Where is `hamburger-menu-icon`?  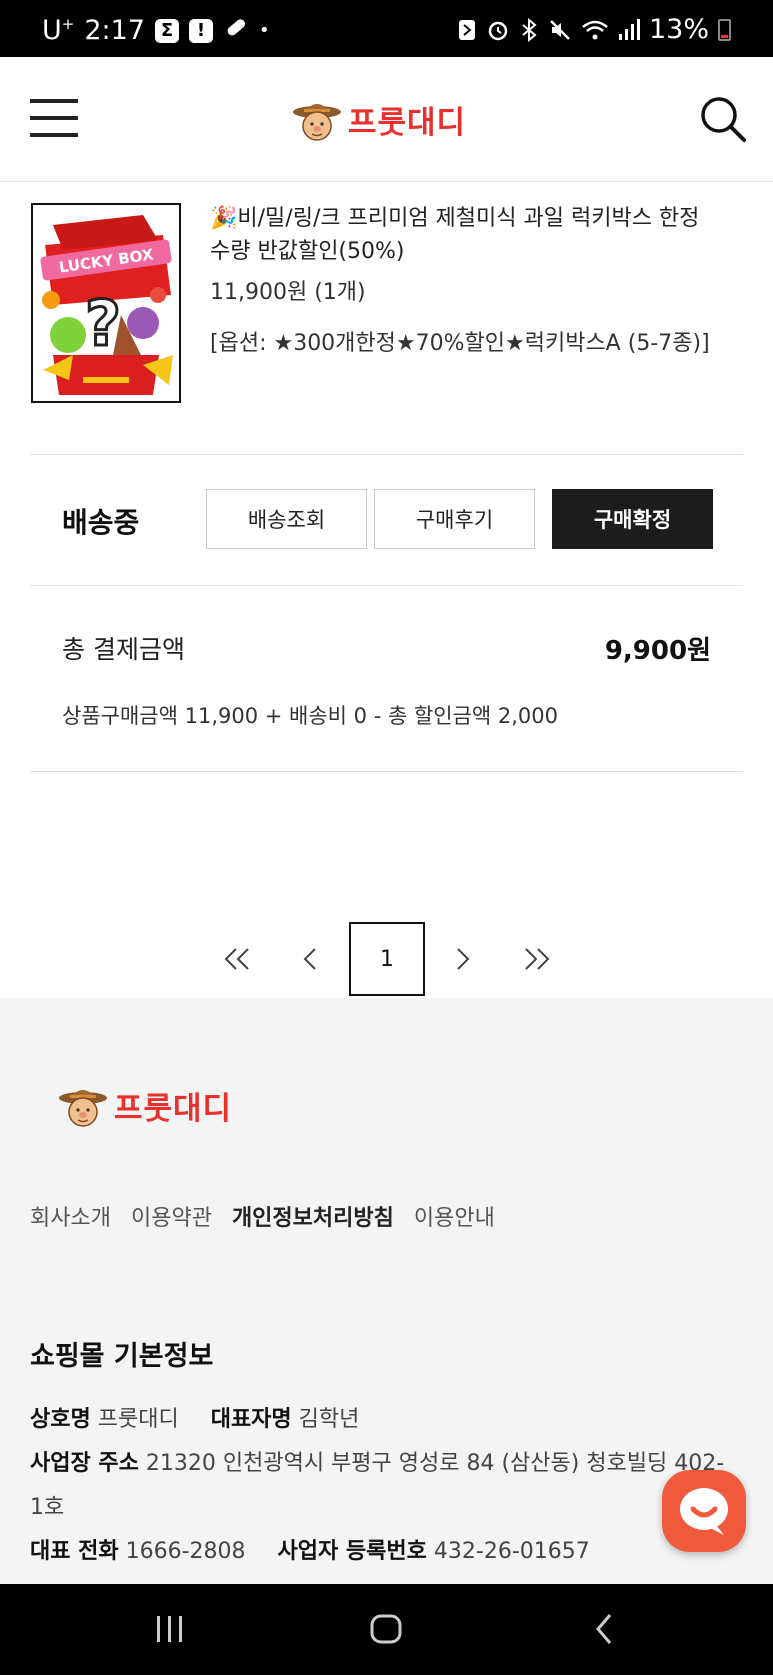 hamburger-menu-icon is located at coordinates (54, 118).